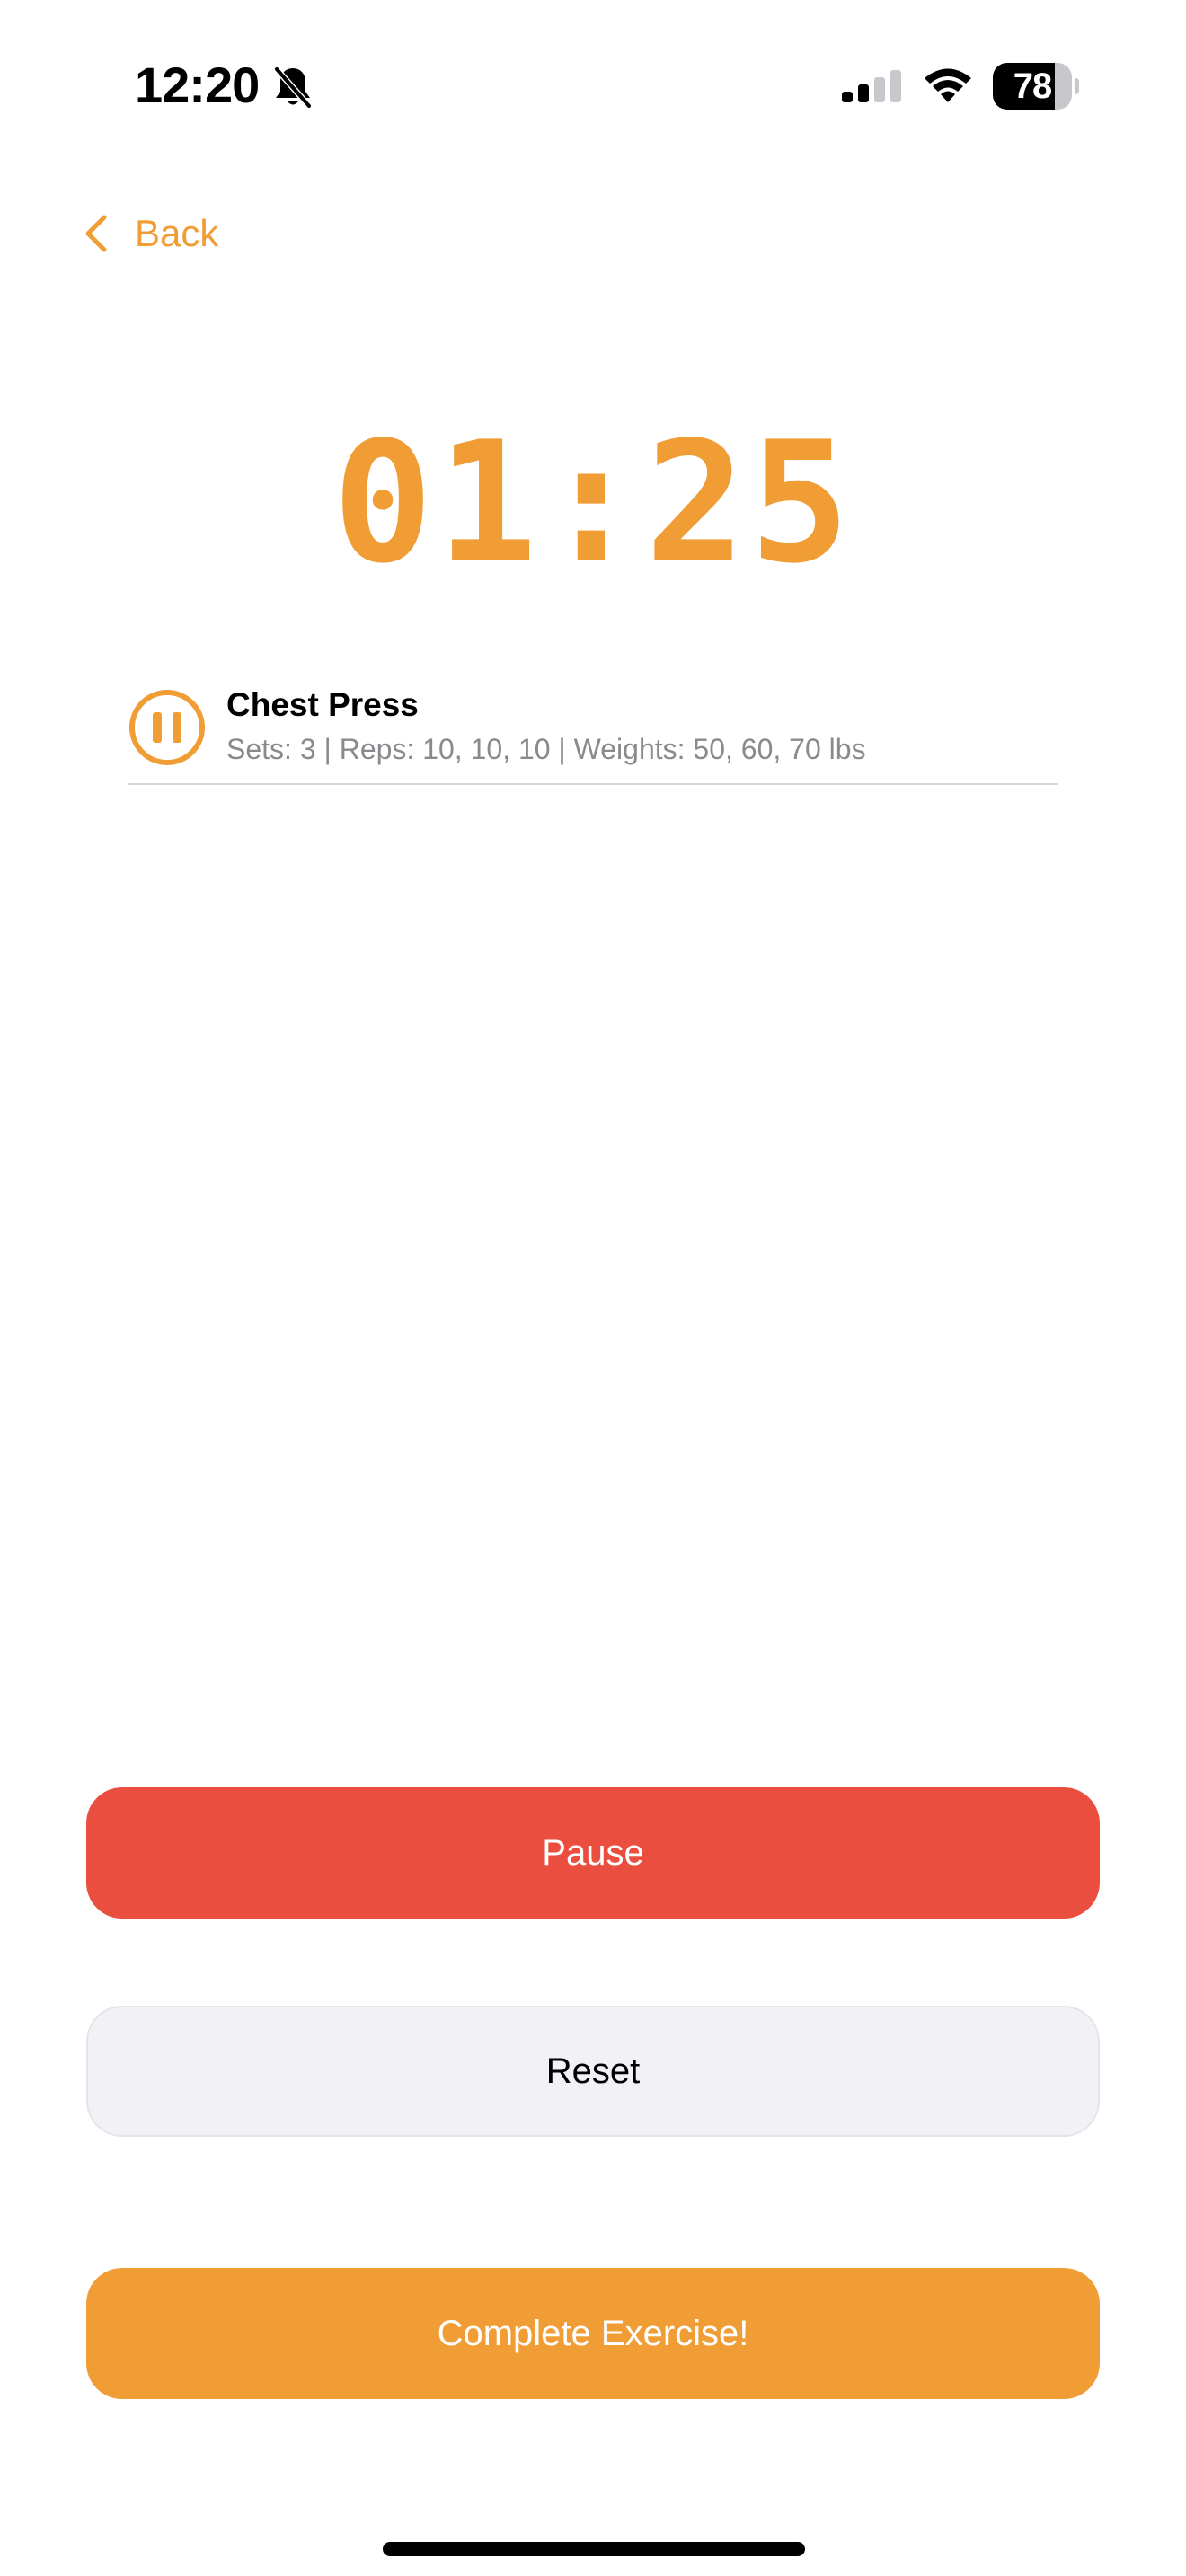  I want to click on complete-exercise-button: Complete Exercise!, so click(593, 2333).